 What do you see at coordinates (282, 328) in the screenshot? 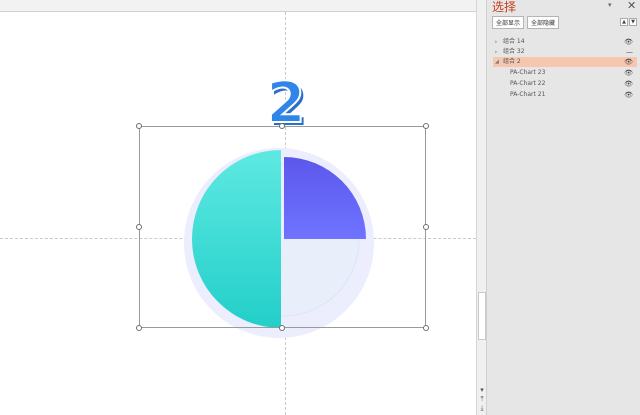
I see `resize-handle-bottom` at bounding box center [282, 328].